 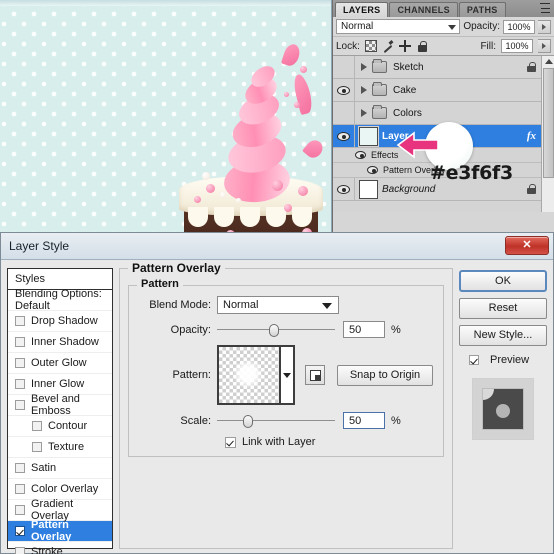 I want to click on tab-paths: PATHS, so click(x=482, y=9).